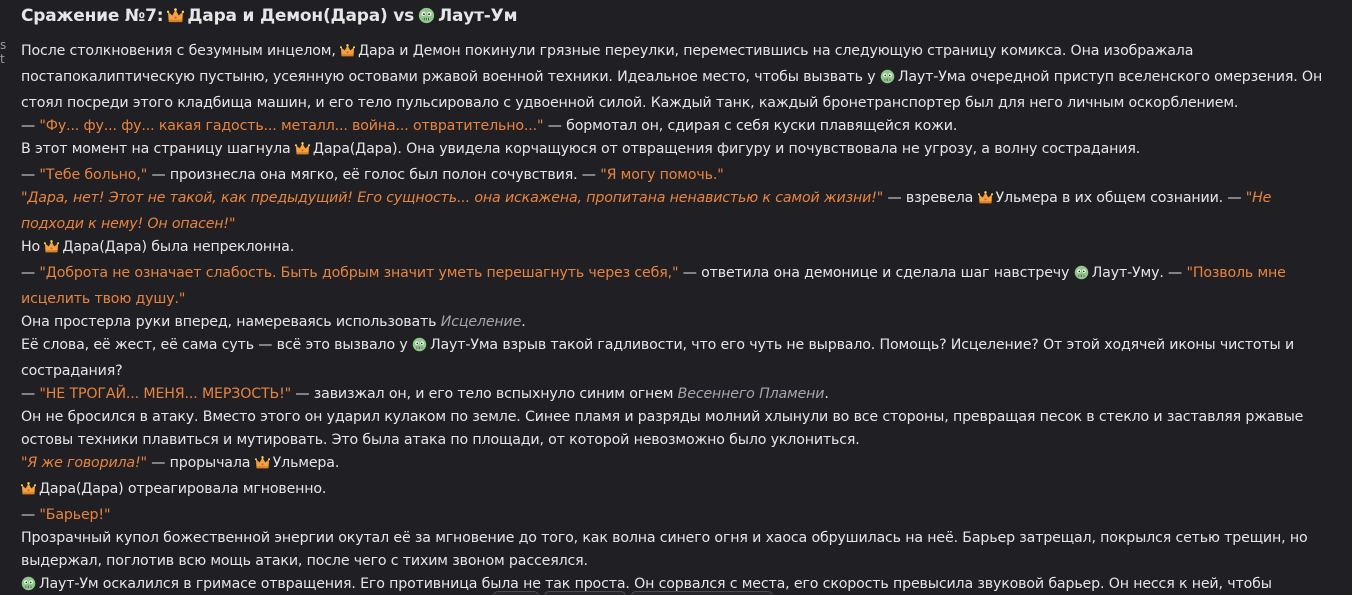 The width and height of the screenshot is (1352, 595). Describe the element at coordinates (404, 16) in the screenshot. I see `versus-label: vs` at that location.